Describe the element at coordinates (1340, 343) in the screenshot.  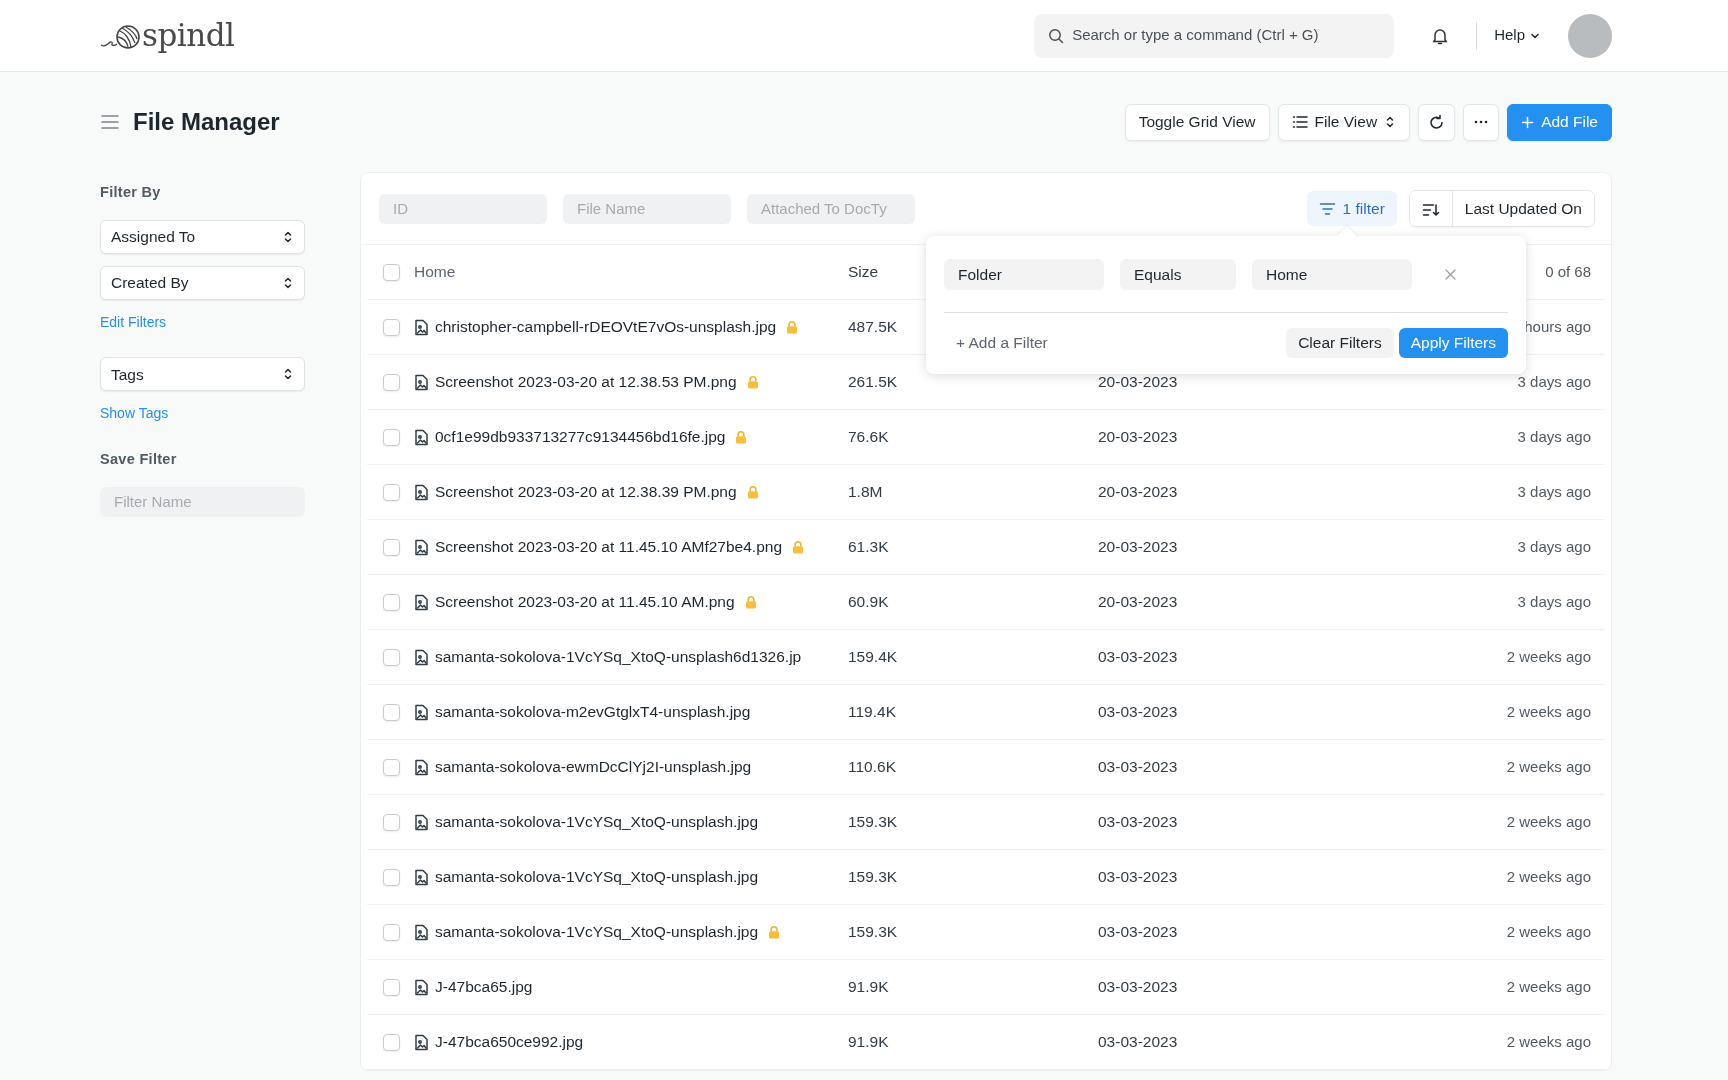
I see `clear-filters-button: Clear Filters` at that location.